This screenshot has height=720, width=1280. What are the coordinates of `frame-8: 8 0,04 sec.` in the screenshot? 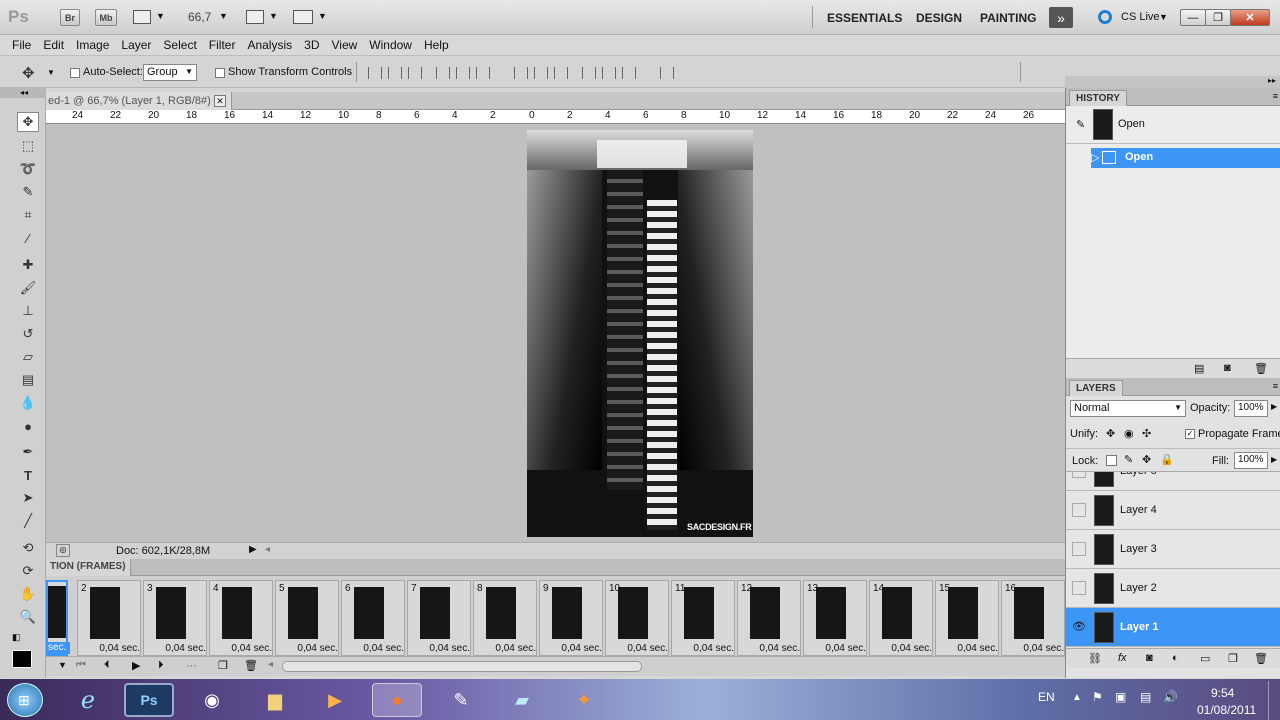 It's located at (505, 618).